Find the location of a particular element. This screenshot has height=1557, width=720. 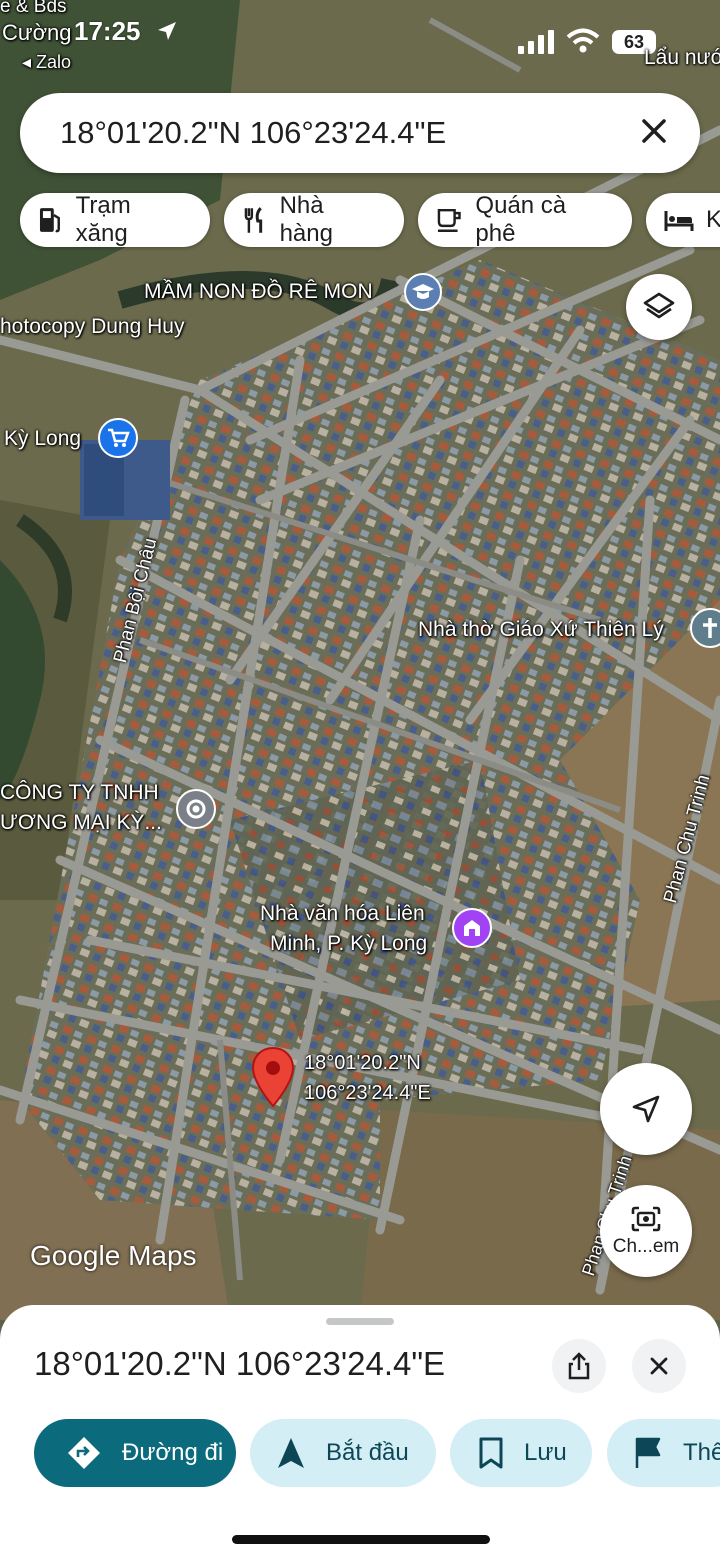

share-icon is located at coordinates (579, 1366).